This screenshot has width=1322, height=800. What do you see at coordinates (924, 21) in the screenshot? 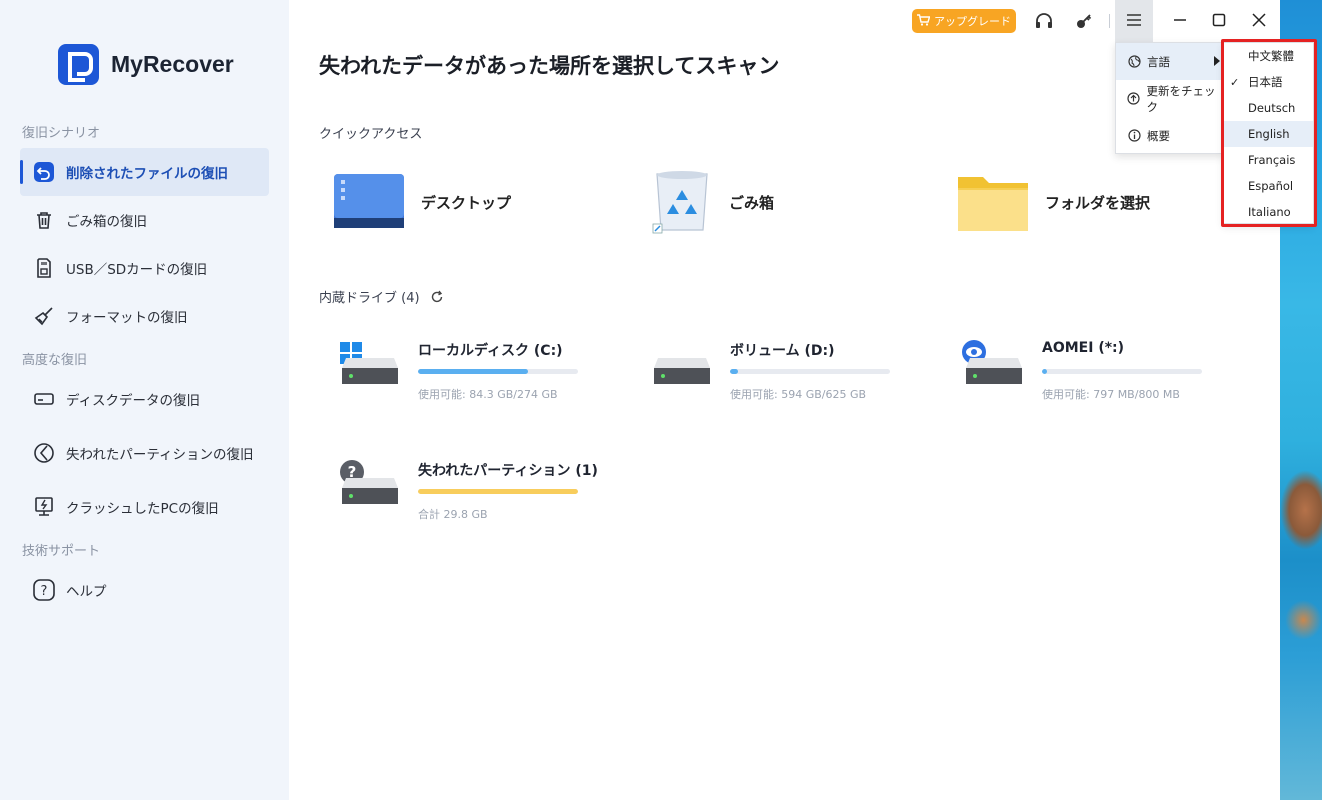
I see `cart-icon` at bounding box center [924, 21].